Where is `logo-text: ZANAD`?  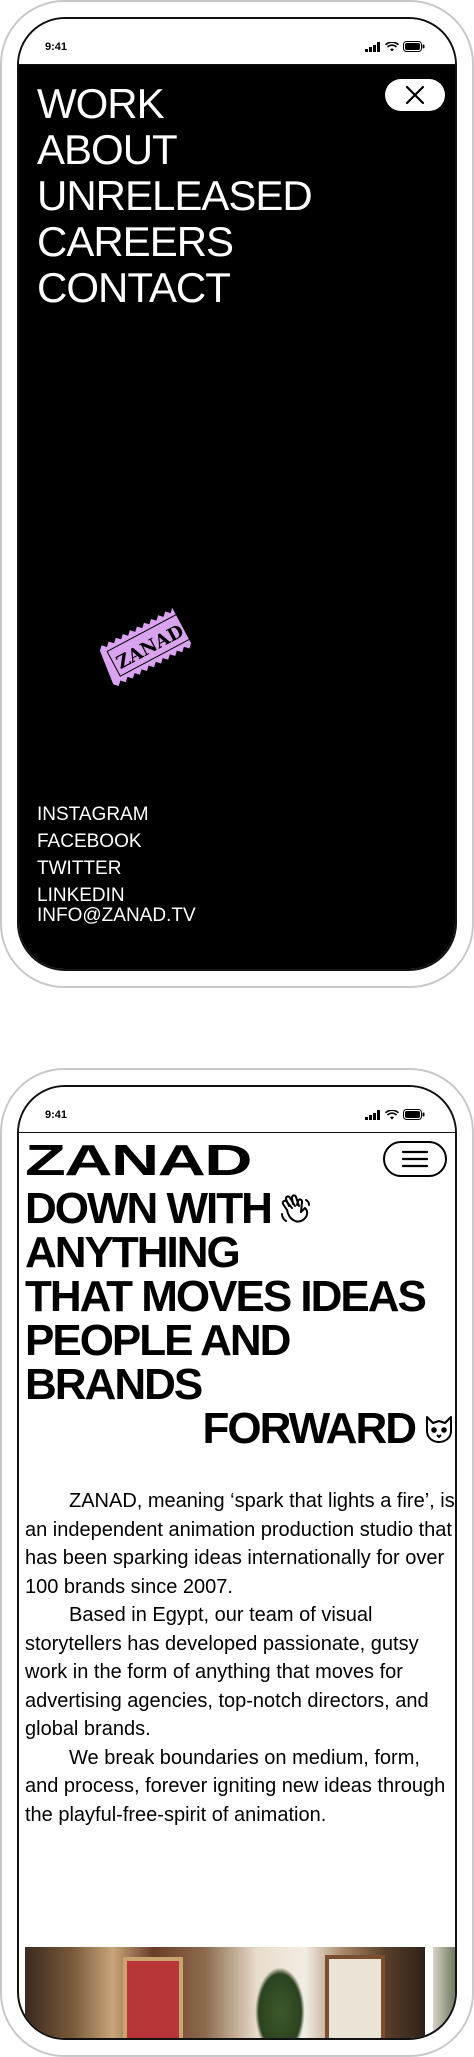 logo-text: ZANAD is located at coordinates (138, 1161).